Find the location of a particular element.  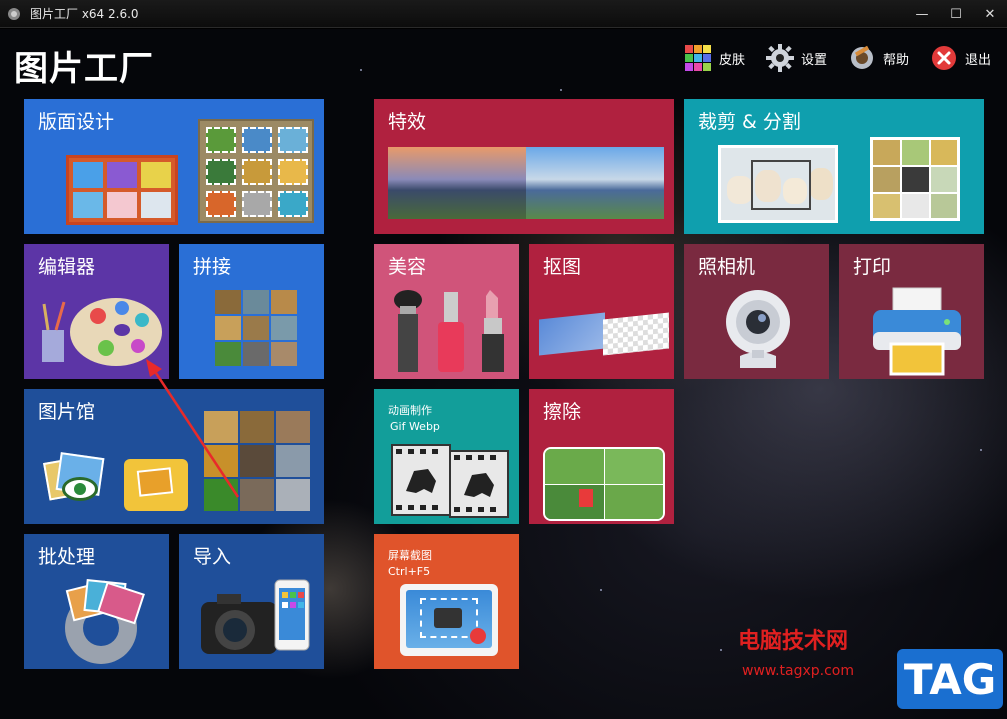

tile-label: 美容 is located at coordinates (407, 267).